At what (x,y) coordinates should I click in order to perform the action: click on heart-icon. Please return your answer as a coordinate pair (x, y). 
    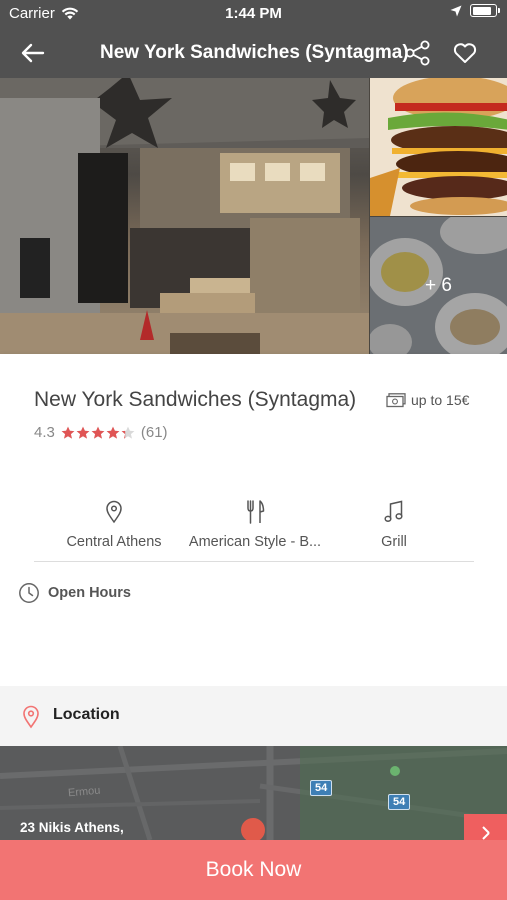
    Looking at the image, I should click on (465, 53).